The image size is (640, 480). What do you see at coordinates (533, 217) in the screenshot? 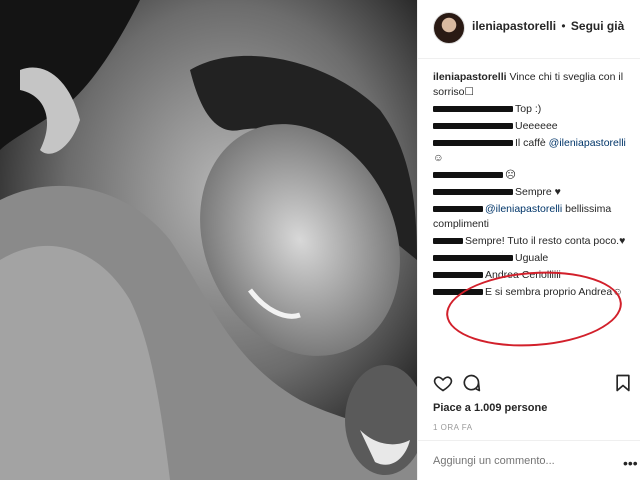
I see `comment-row: @ileniapastorelli bellissima complimenti` at bounding box center [533, 217].